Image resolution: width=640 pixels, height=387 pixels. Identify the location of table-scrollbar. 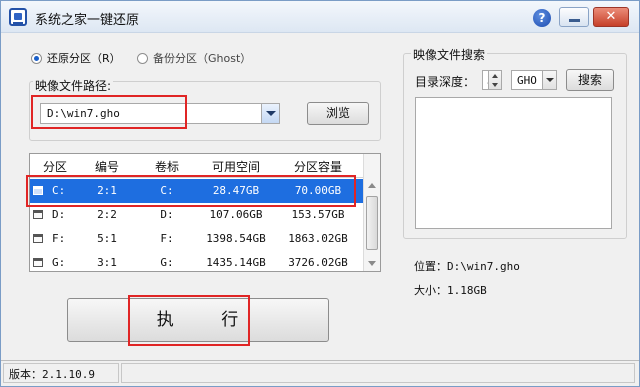
(371, 212).